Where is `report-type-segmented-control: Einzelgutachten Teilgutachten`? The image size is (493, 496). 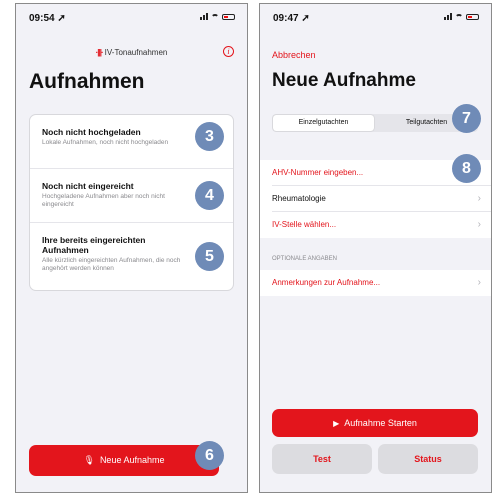 report-type-segmented-control: Einzelgutachten Teilgutachten is located at coordinates (375, 123).